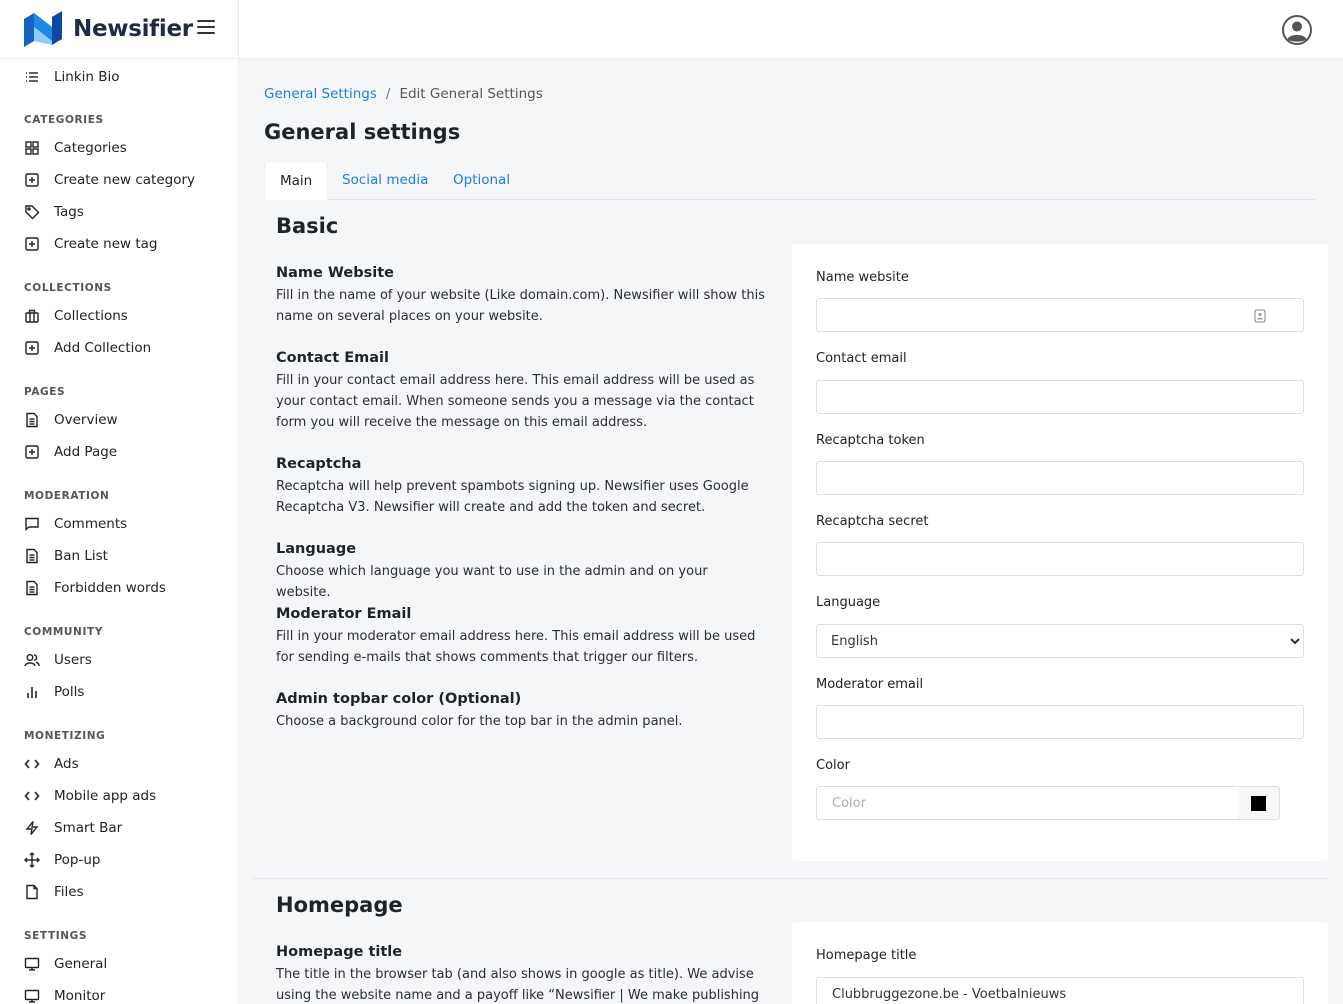  What do you see at coordinates (862, 277) in the screenshot?
I see `name-website-label: Name website` at bounding box center [862, 277].